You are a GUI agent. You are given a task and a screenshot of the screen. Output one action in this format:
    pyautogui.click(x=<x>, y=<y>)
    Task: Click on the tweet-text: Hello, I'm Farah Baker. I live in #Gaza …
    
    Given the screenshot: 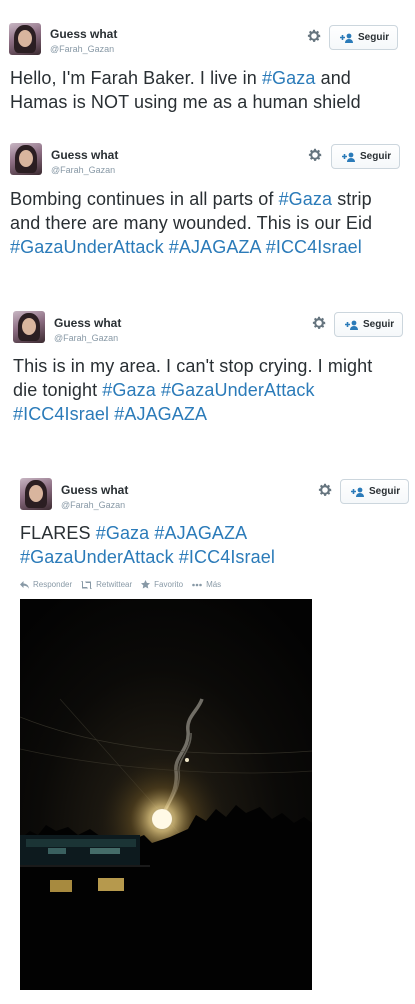 What is the action you would take?
    pyautogui.click(x=207, y=90)
    